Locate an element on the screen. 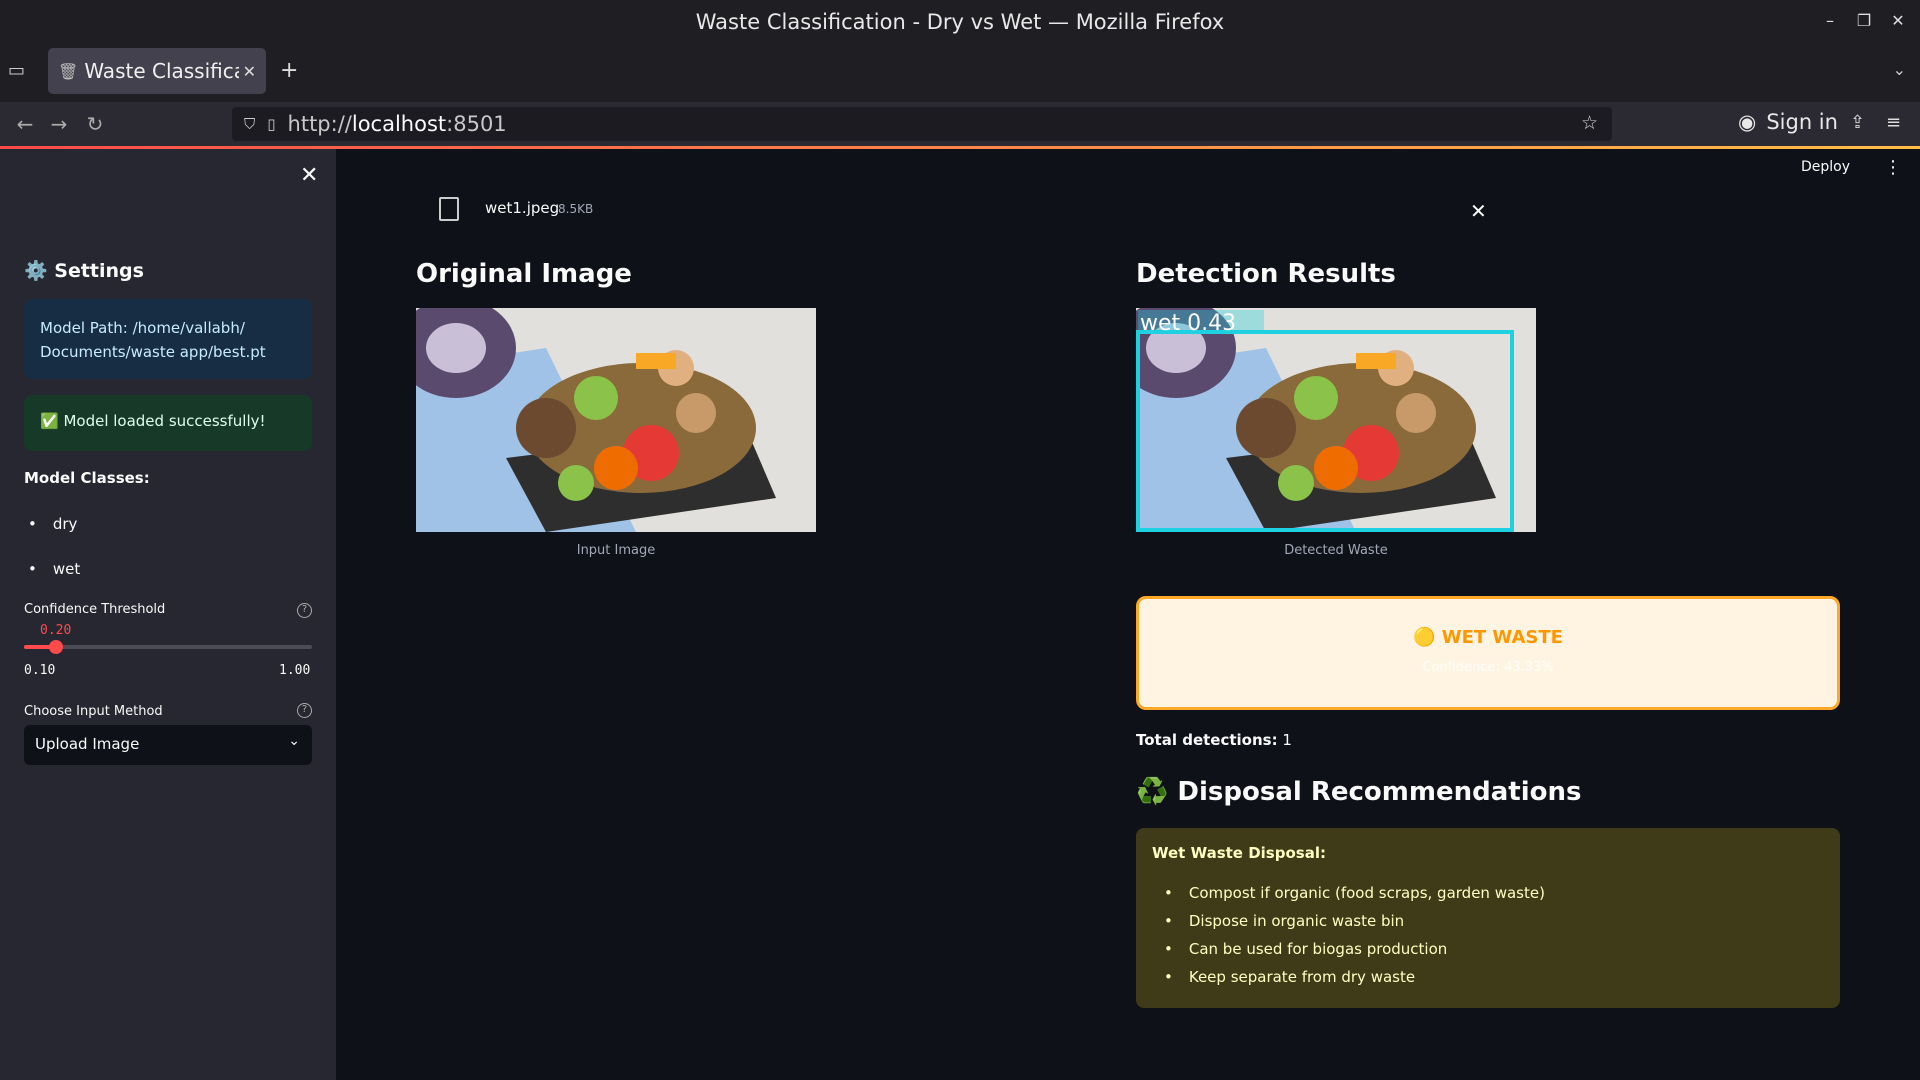  extensions-icon: ⇪ is located at coordinates (1857, 122).